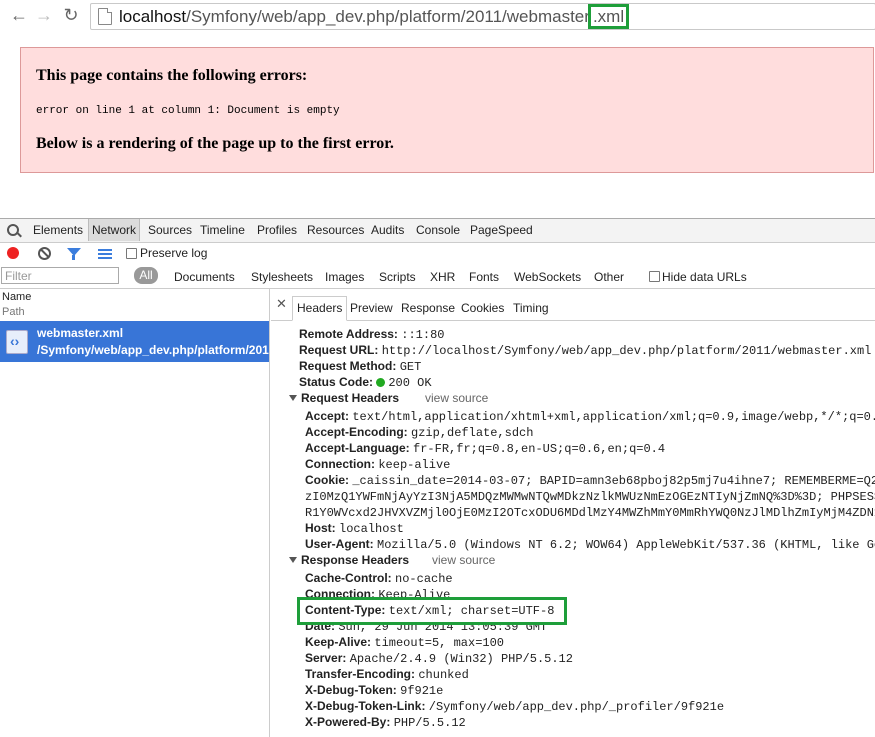 Image resolution: width=875 pixels, height=737 pixels. What do you see at coordinates (609, 277) in the screenshot?
I see `filter-other: Other` at bounding box center [609, 277].